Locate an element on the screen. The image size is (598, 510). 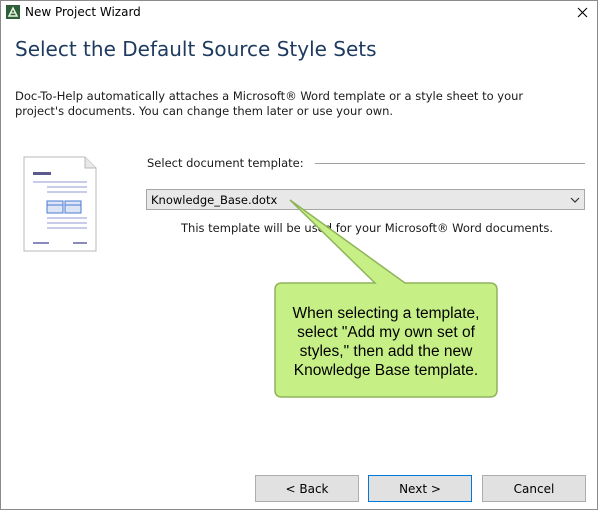
back-button: < Back is located at coordinates (307, 488).